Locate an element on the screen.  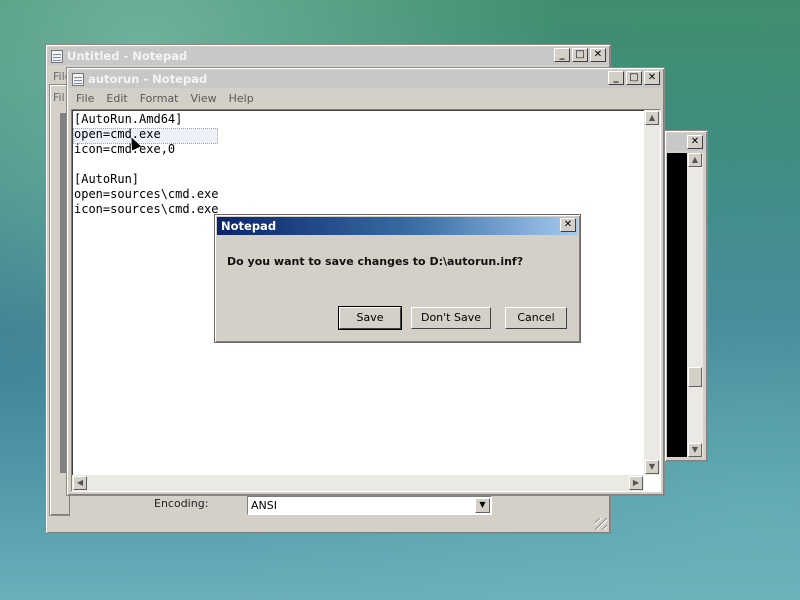
menu-file-partial: File is located at coordinates (60, 76).